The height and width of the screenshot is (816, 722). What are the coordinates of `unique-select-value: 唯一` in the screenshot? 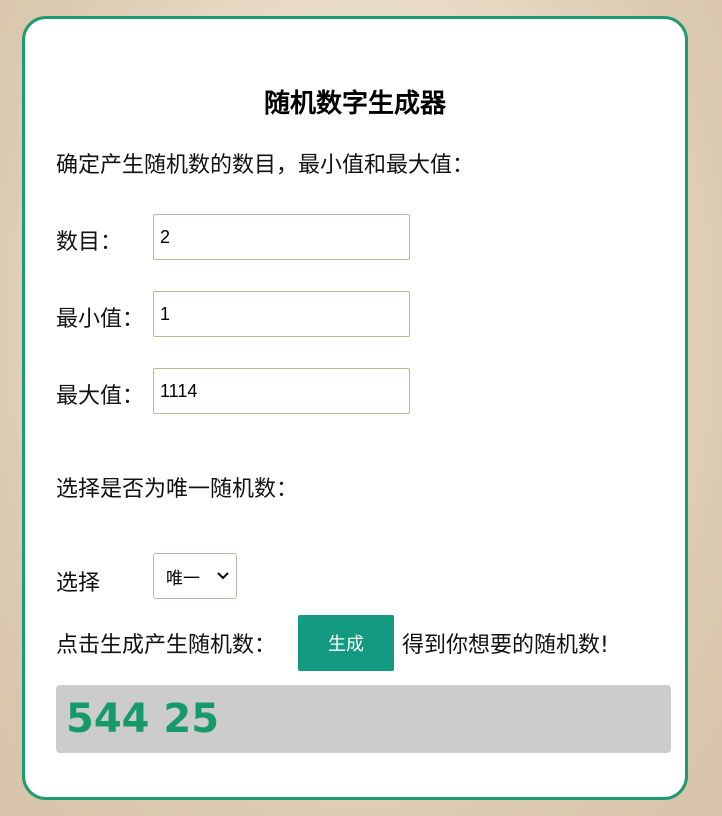 It's located at (183, 578).